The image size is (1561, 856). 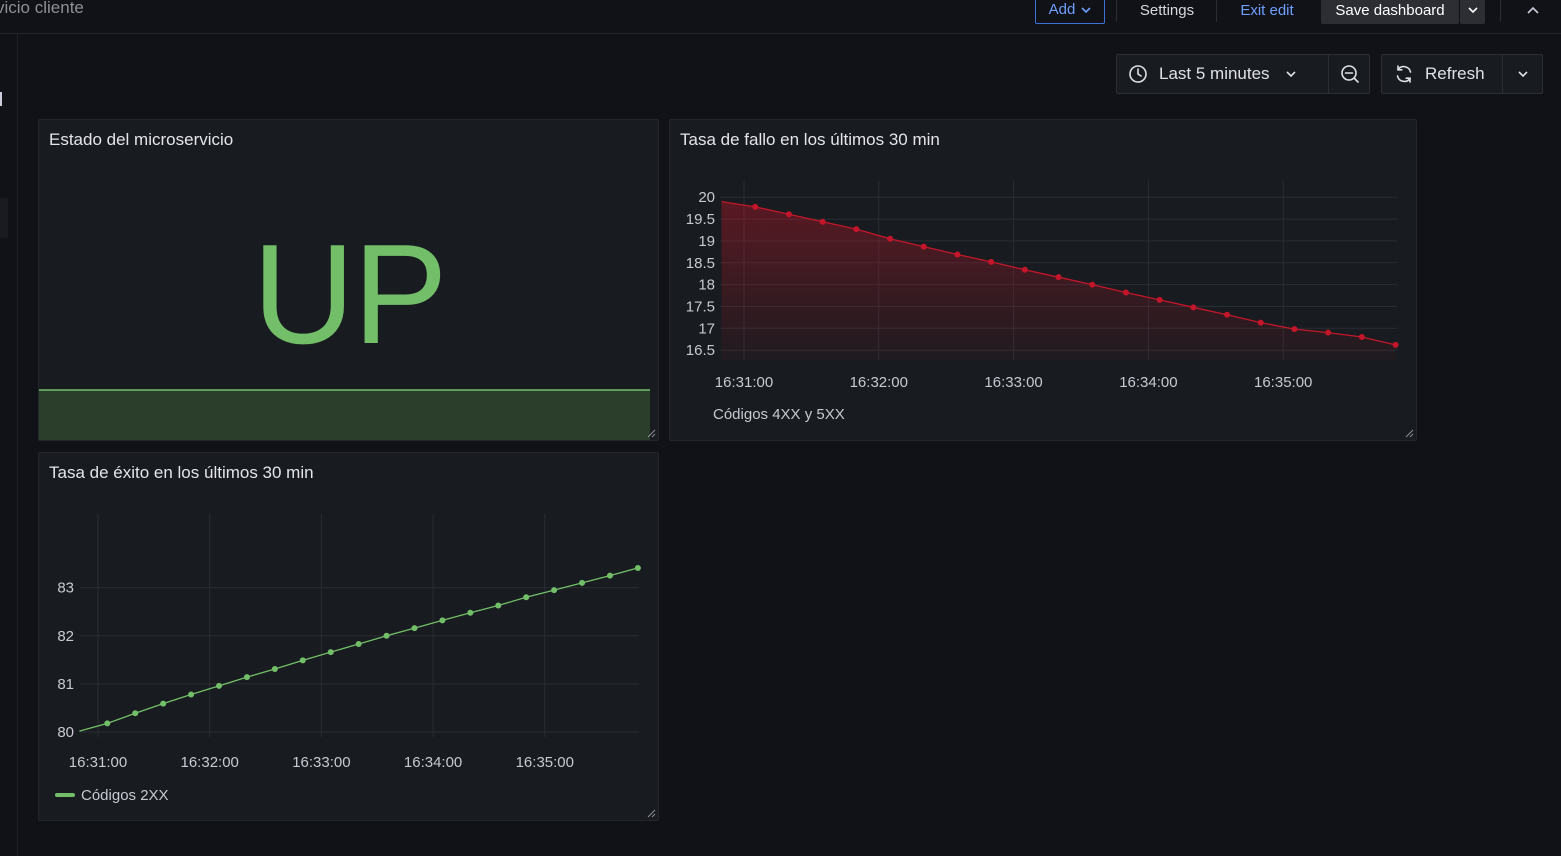 I want to click on collapse-toolbar-button, so click(x=1533, y=12).